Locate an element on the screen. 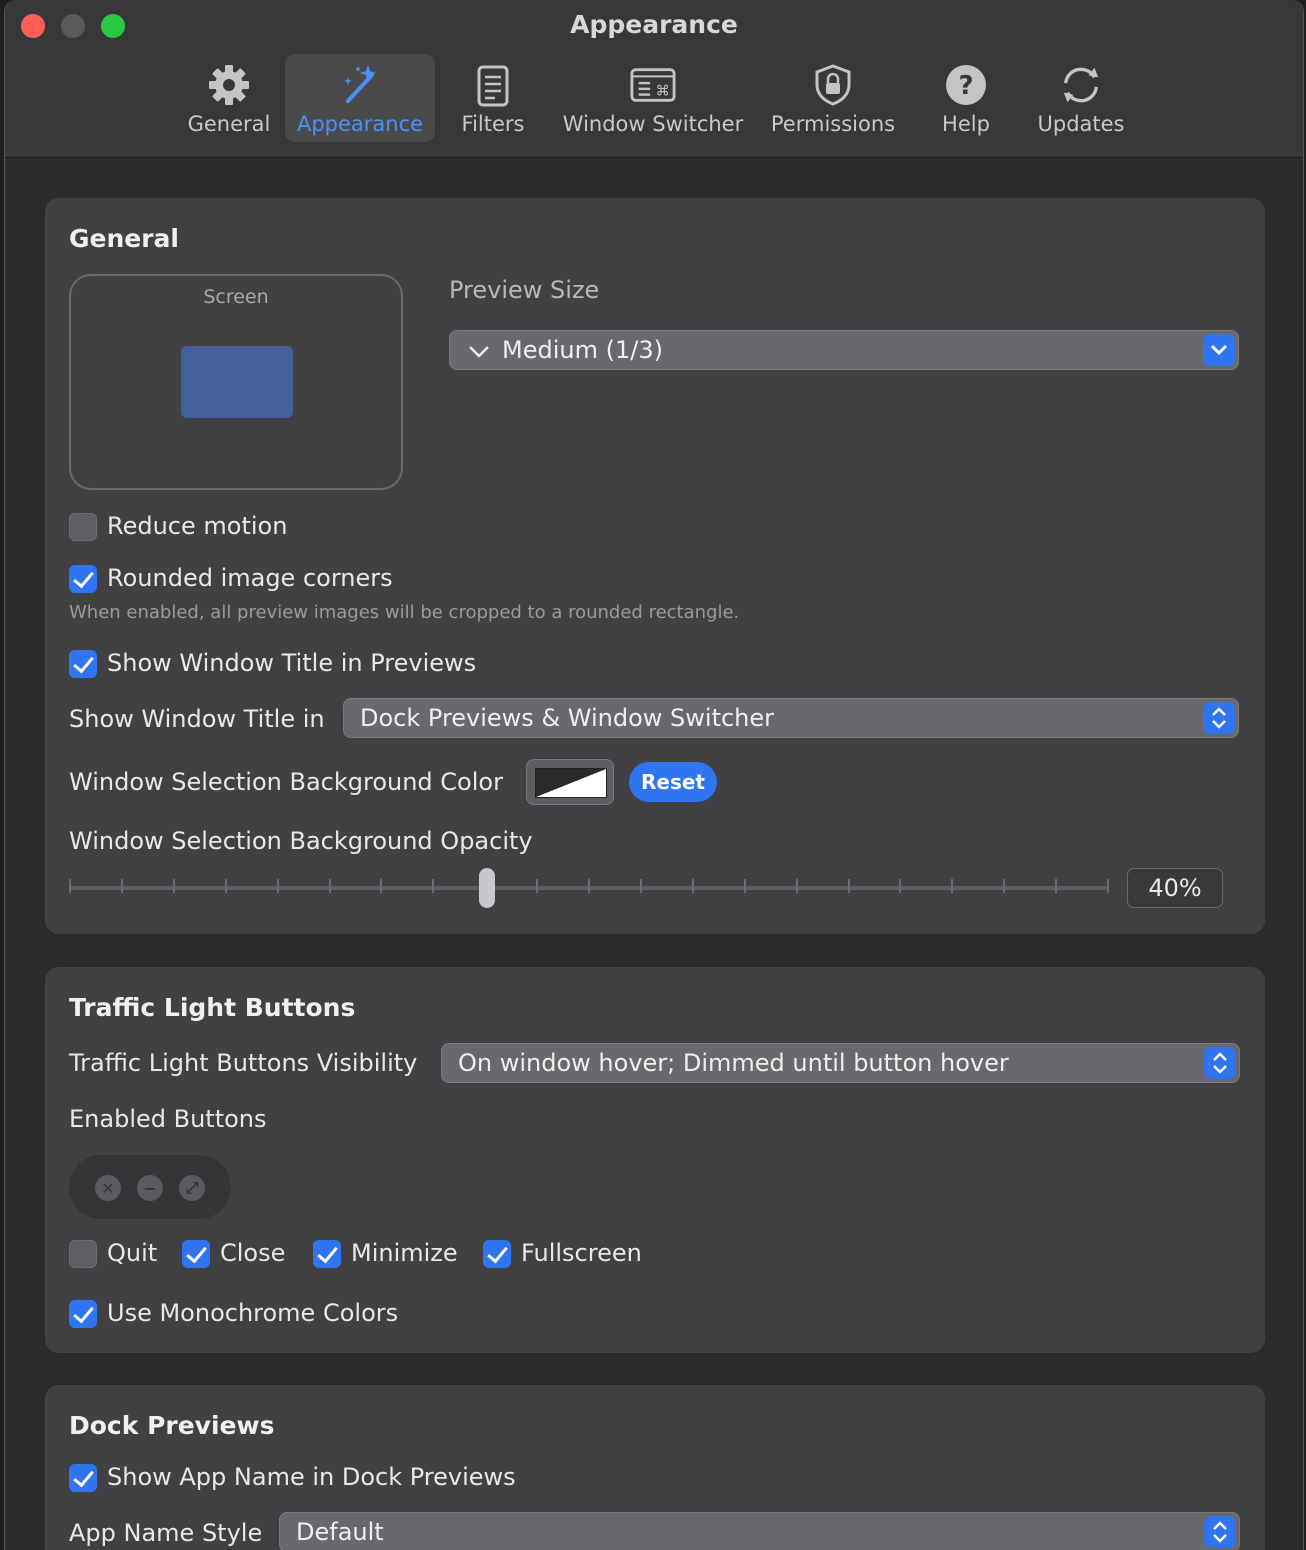 The image size is (1306, 1550). section-title: Dock Previews is located at coordinates (172, 1425).